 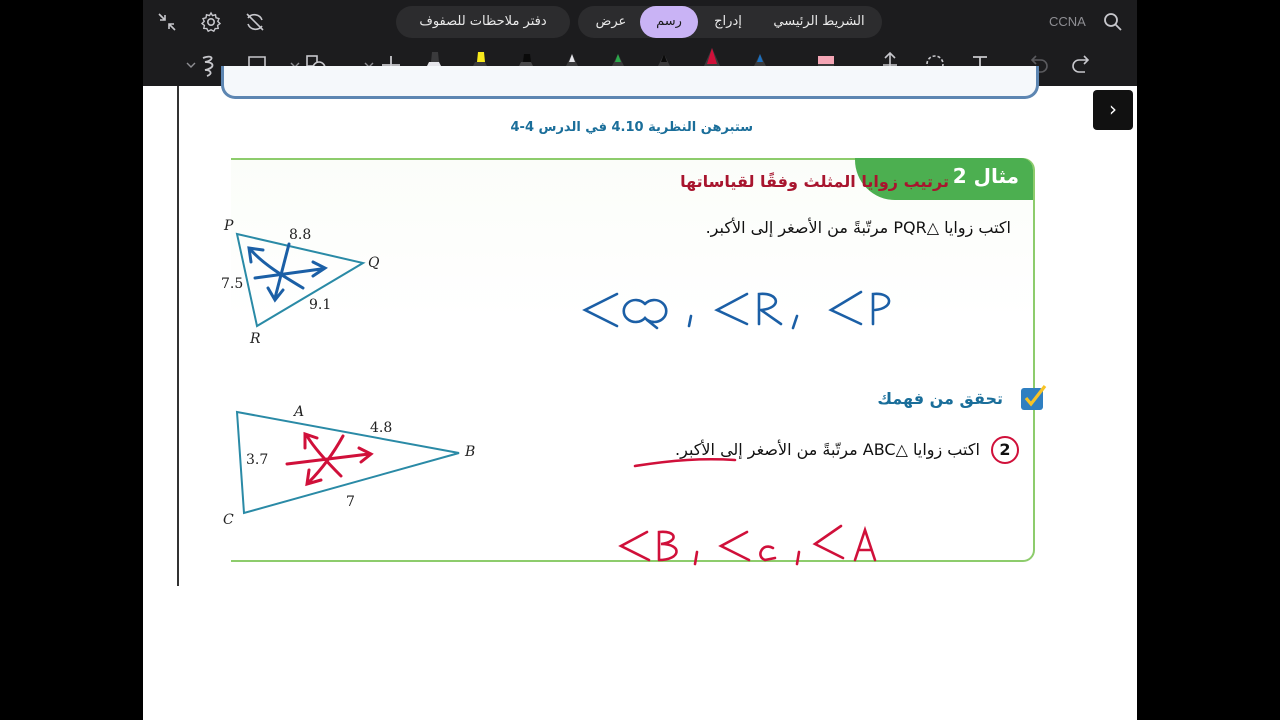 What do you see at coordinates (1067, 21) in the screenshot?
I see `section-name: CCNA` at bounding box center [1067, 21].